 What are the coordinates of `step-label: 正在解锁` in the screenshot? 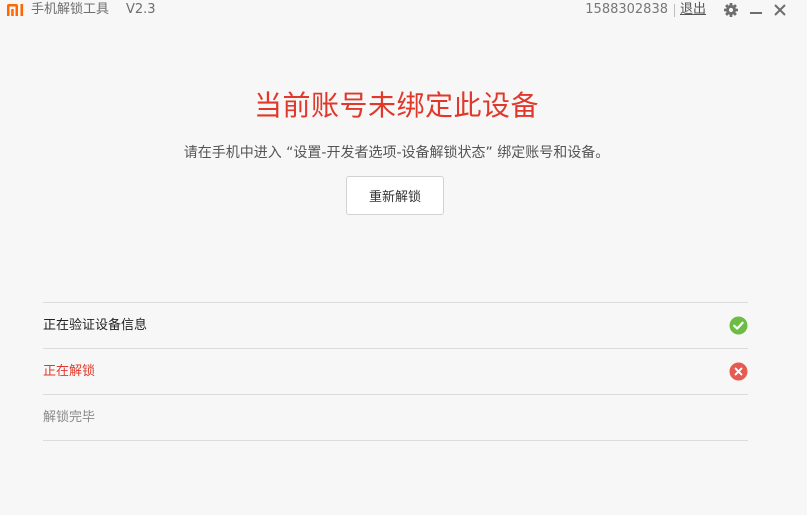 It's located at (69, 371).